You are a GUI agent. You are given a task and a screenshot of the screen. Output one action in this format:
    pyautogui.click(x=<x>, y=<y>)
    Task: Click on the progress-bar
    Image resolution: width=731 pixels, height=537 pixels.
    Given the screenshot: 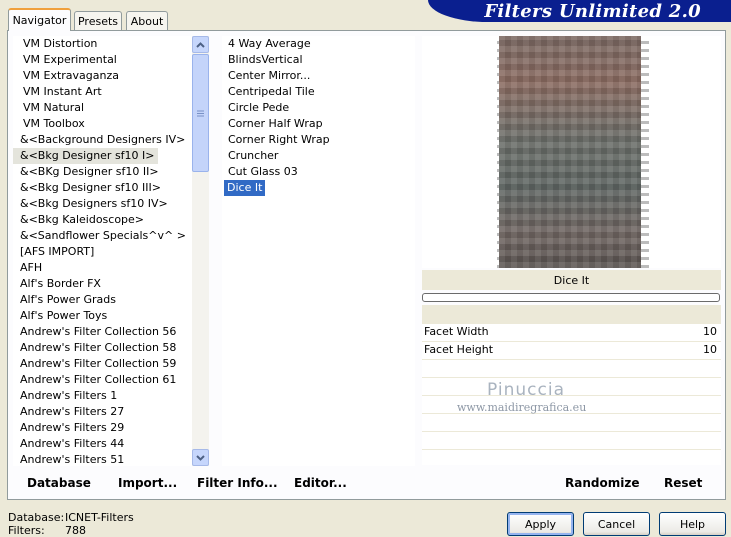 What is the action you would take?
    pyautogui.click(x=571, y=297)
    